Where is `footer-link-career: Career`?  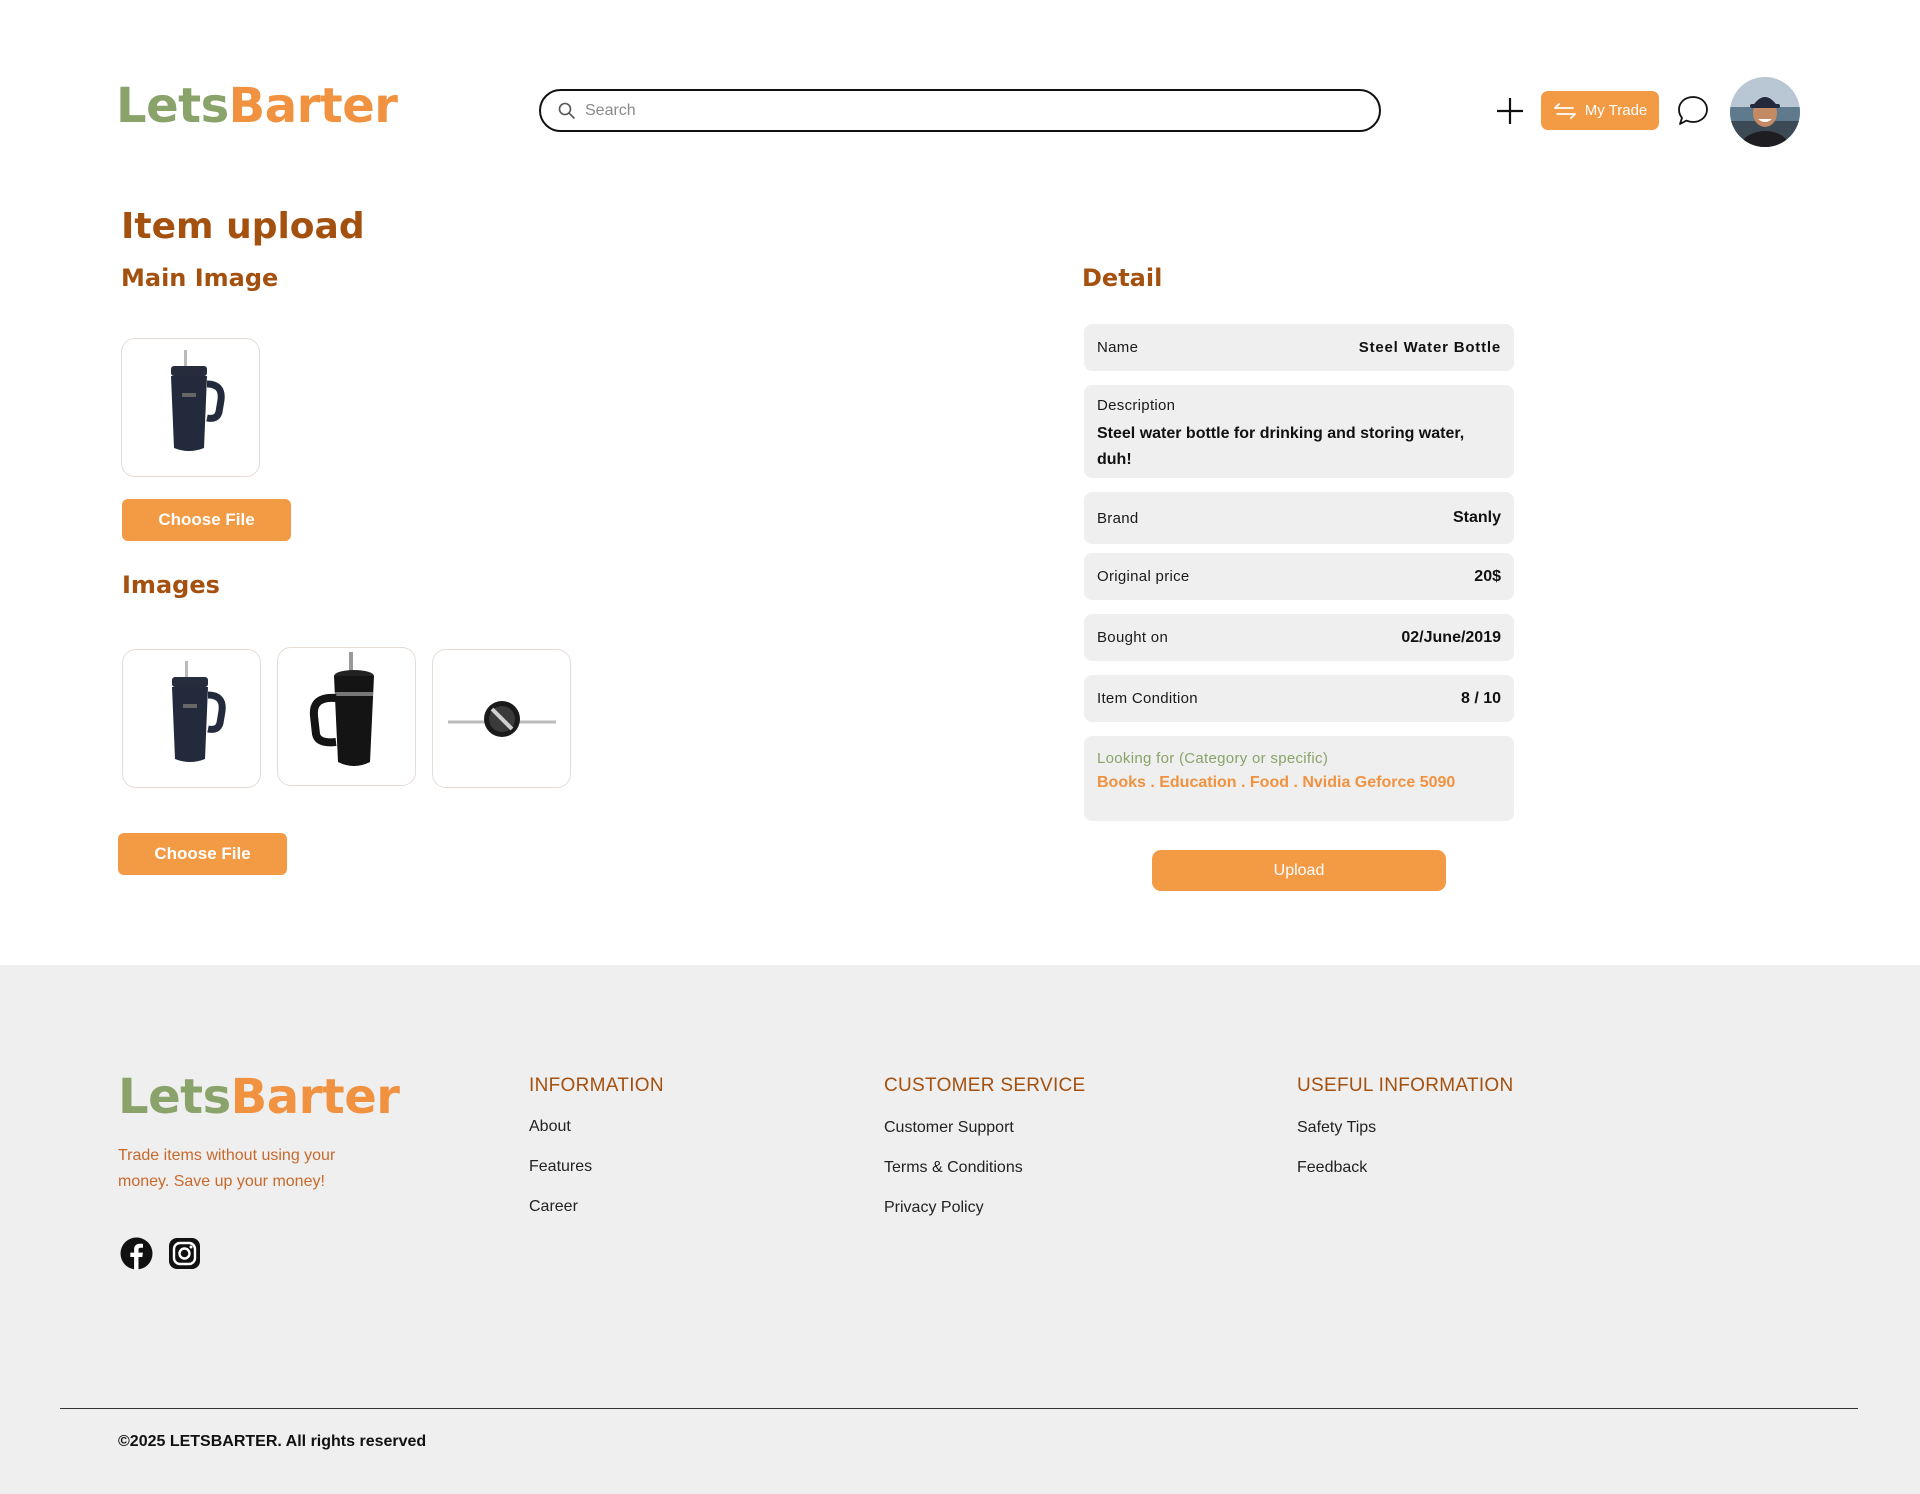 footer-link-career: Career is located at coordinates (553, 1207).